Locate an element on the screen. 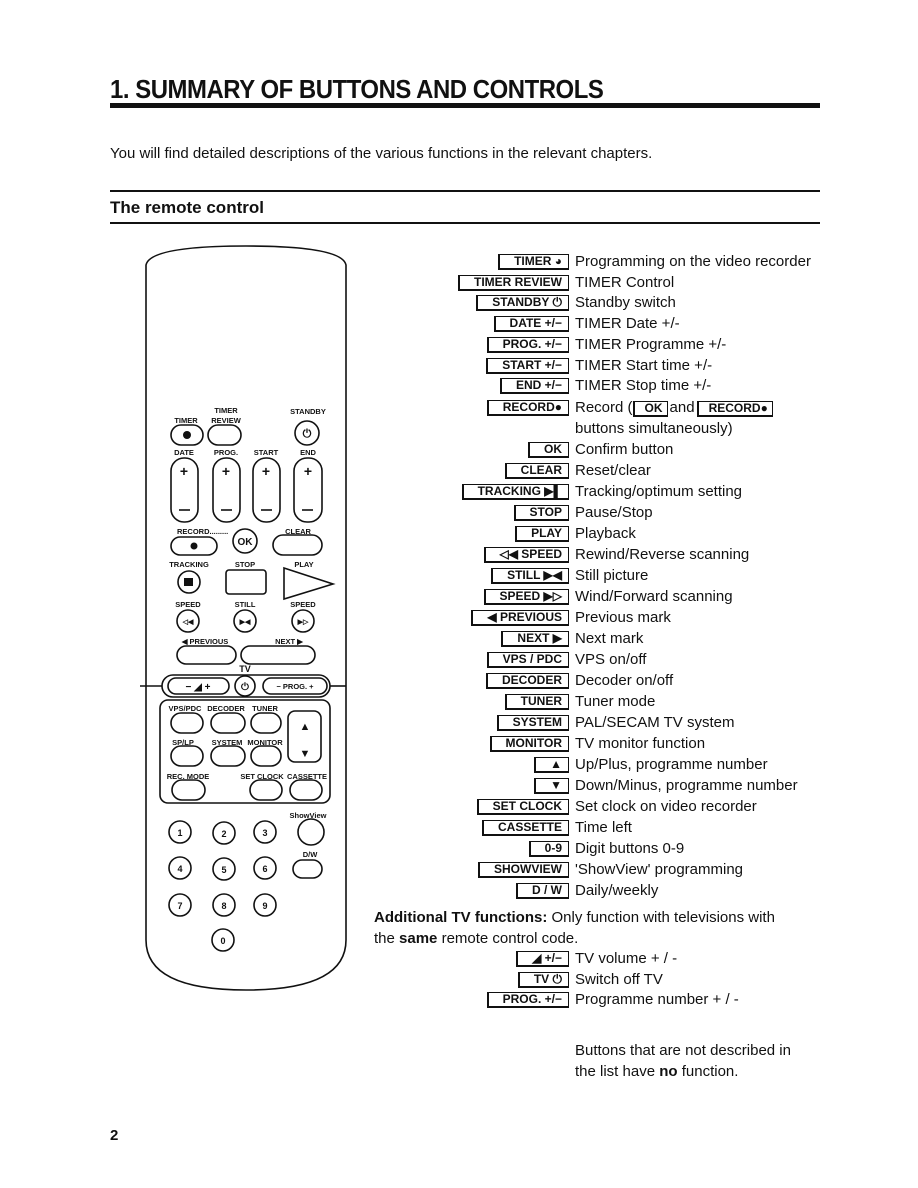 The height and width of the screenshot is (1188, 918). key-description: Previous mark is located at coordinates (623, 617).